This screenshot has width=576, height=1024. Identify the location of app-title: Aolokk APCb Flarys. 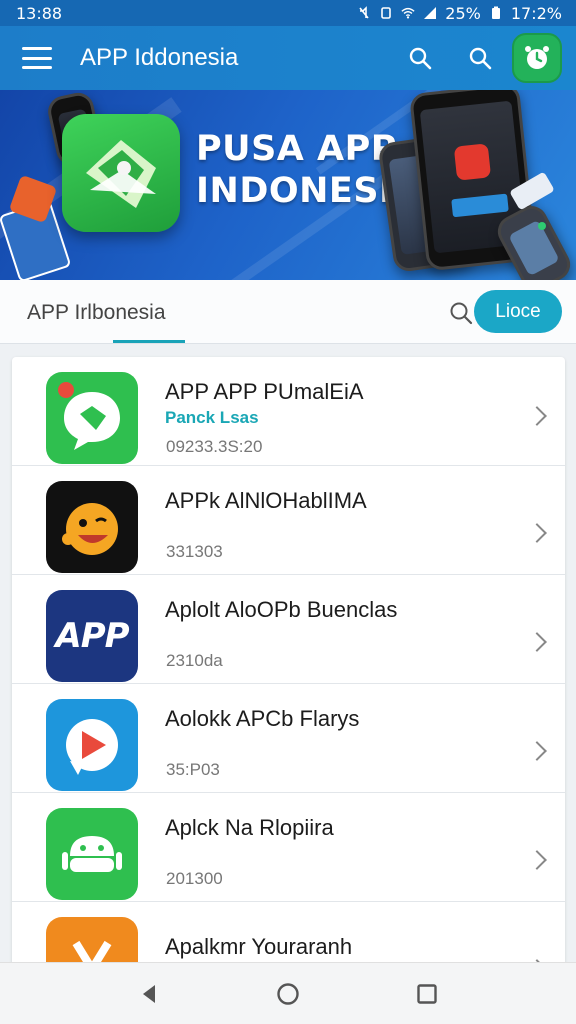
(262, 718).